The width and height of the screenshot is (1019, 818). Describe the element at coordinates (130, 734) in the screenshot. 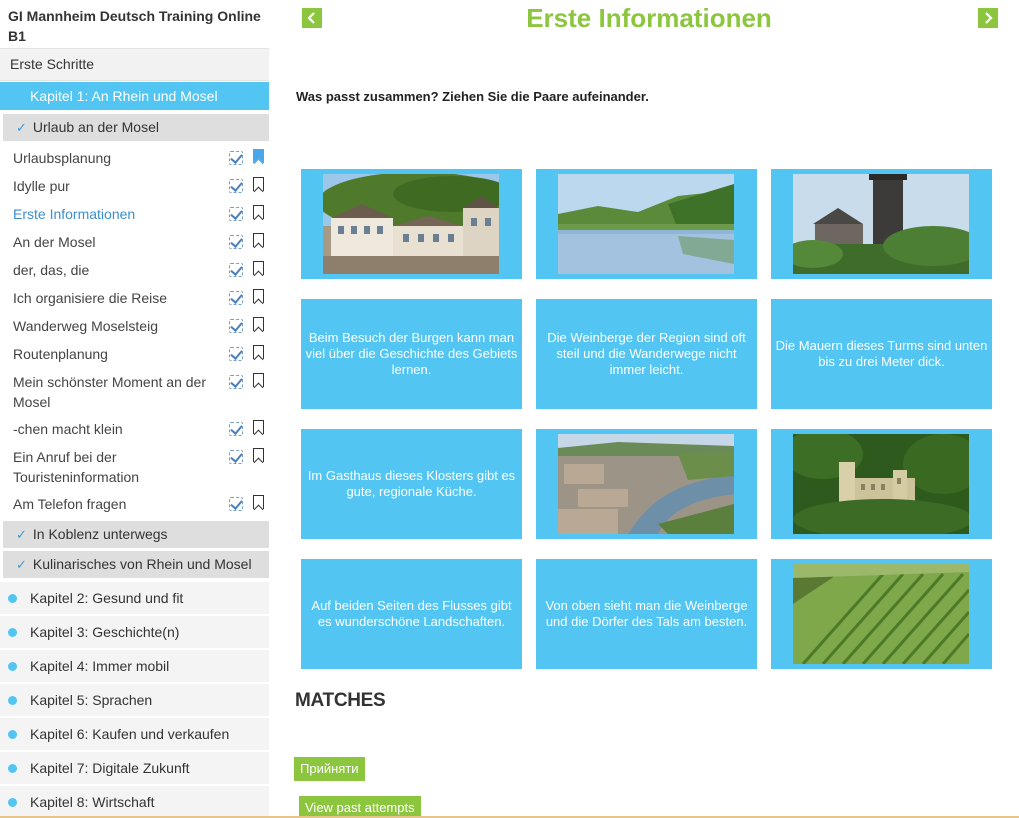

I see `chapter-label: Kapitel 6: Kaufen und verkaufen` at that location.